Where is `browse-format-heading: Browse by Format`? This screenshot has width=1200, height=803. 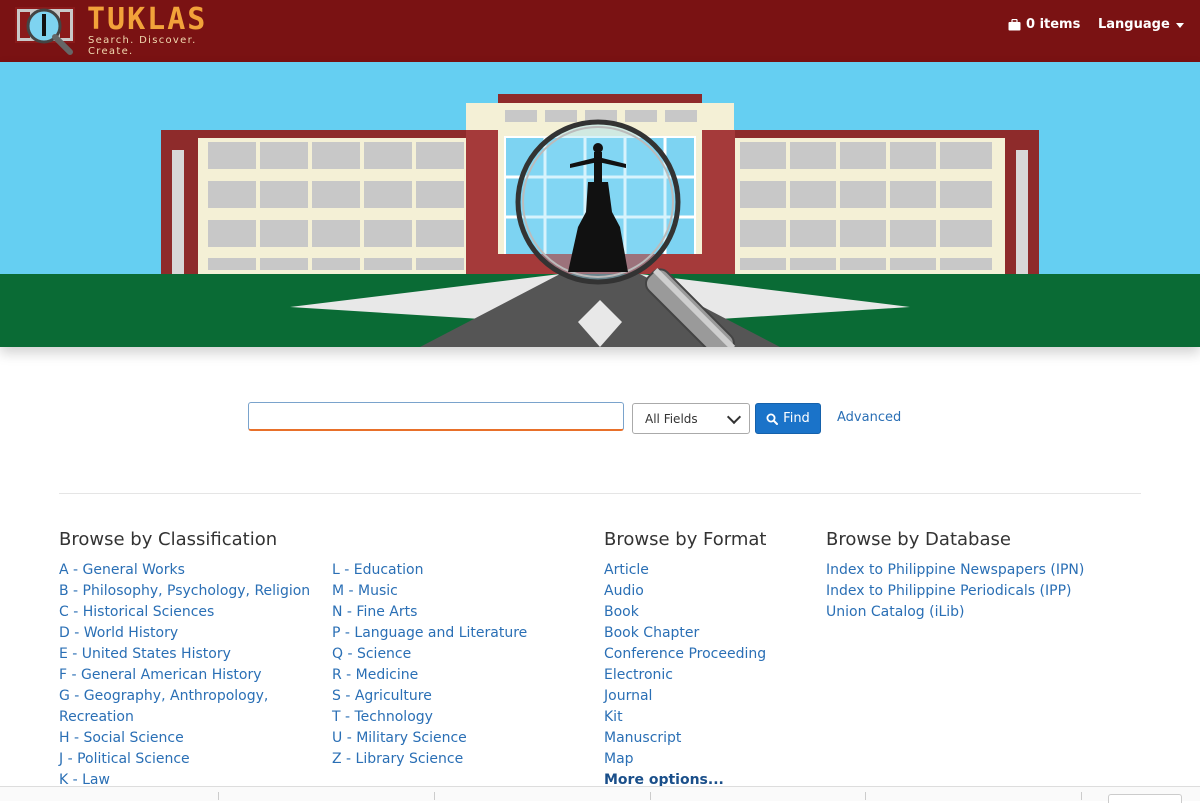
browse-format-heading: Browse by Format is located at coordinates (685, 539).